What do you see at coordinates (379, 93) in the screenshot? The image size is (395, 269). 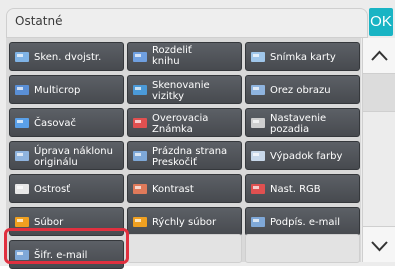 I see `scroll-thumb` at bounding box center [379, 93].